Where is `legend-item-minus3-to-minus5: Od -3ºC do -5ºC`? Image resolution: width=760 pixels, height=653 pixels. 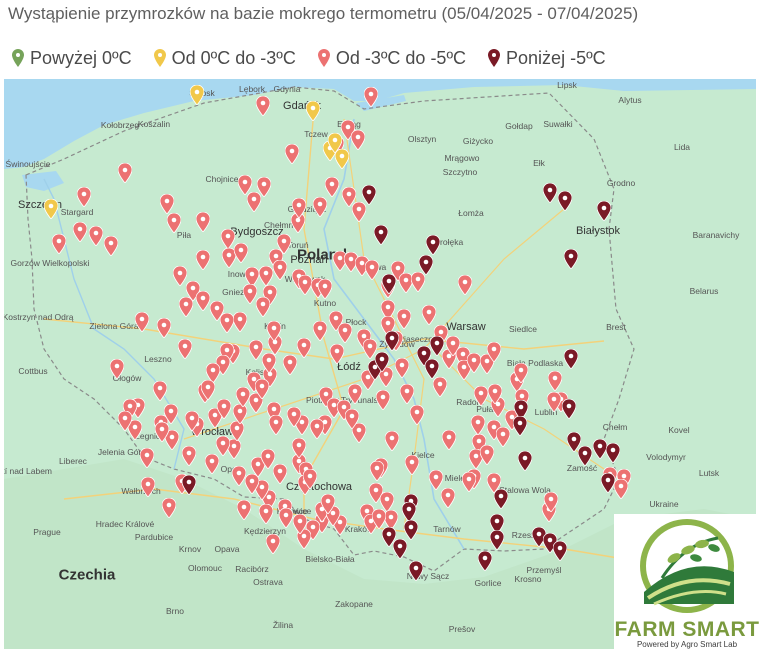
legend-item-minus3-to-minus5: Od -3ºC do -5ºC is located at coordinates (391, 58).